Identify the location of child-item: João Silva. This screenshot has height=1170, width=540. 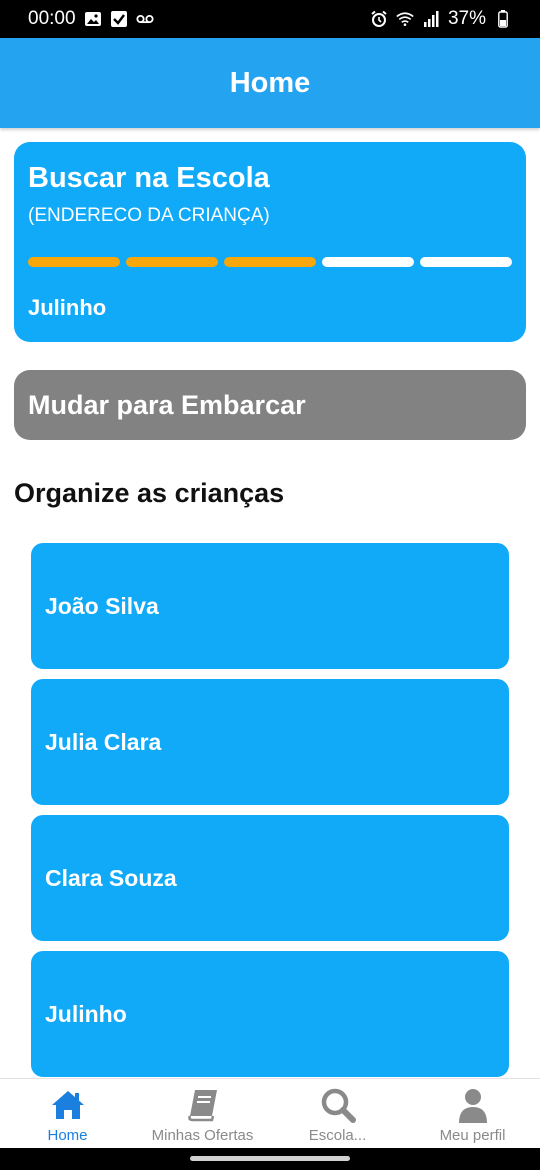
(270, 606).